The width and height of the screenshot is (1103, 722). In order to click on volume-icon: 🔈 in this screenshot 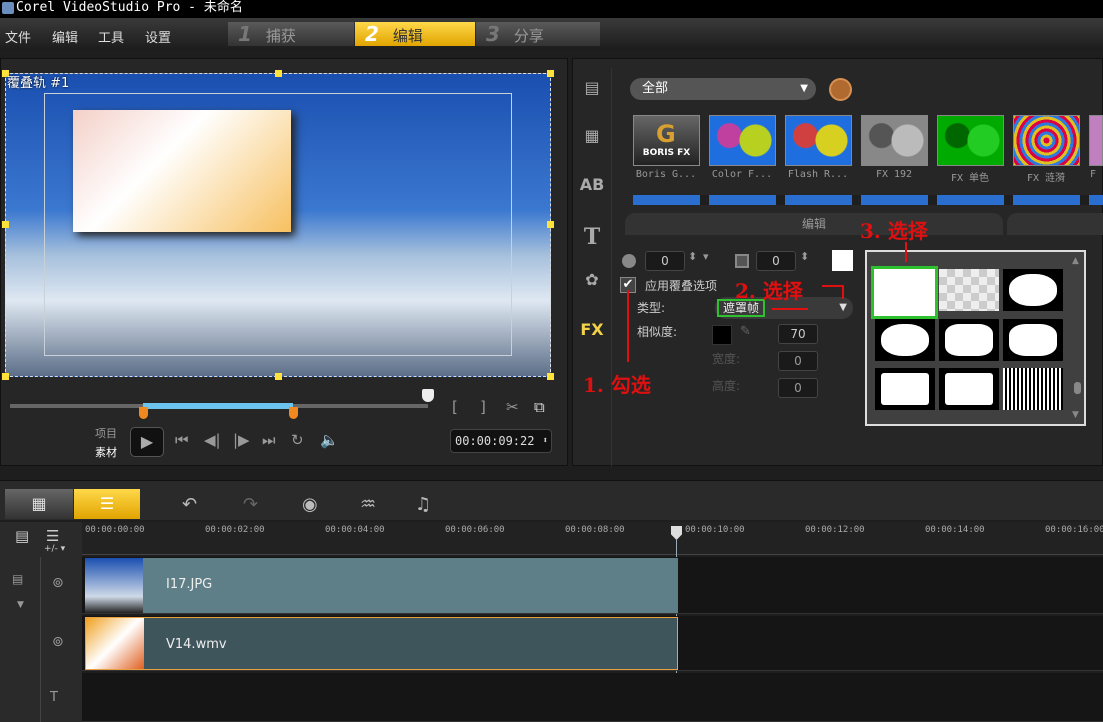, I will do `click(329, 440)`.